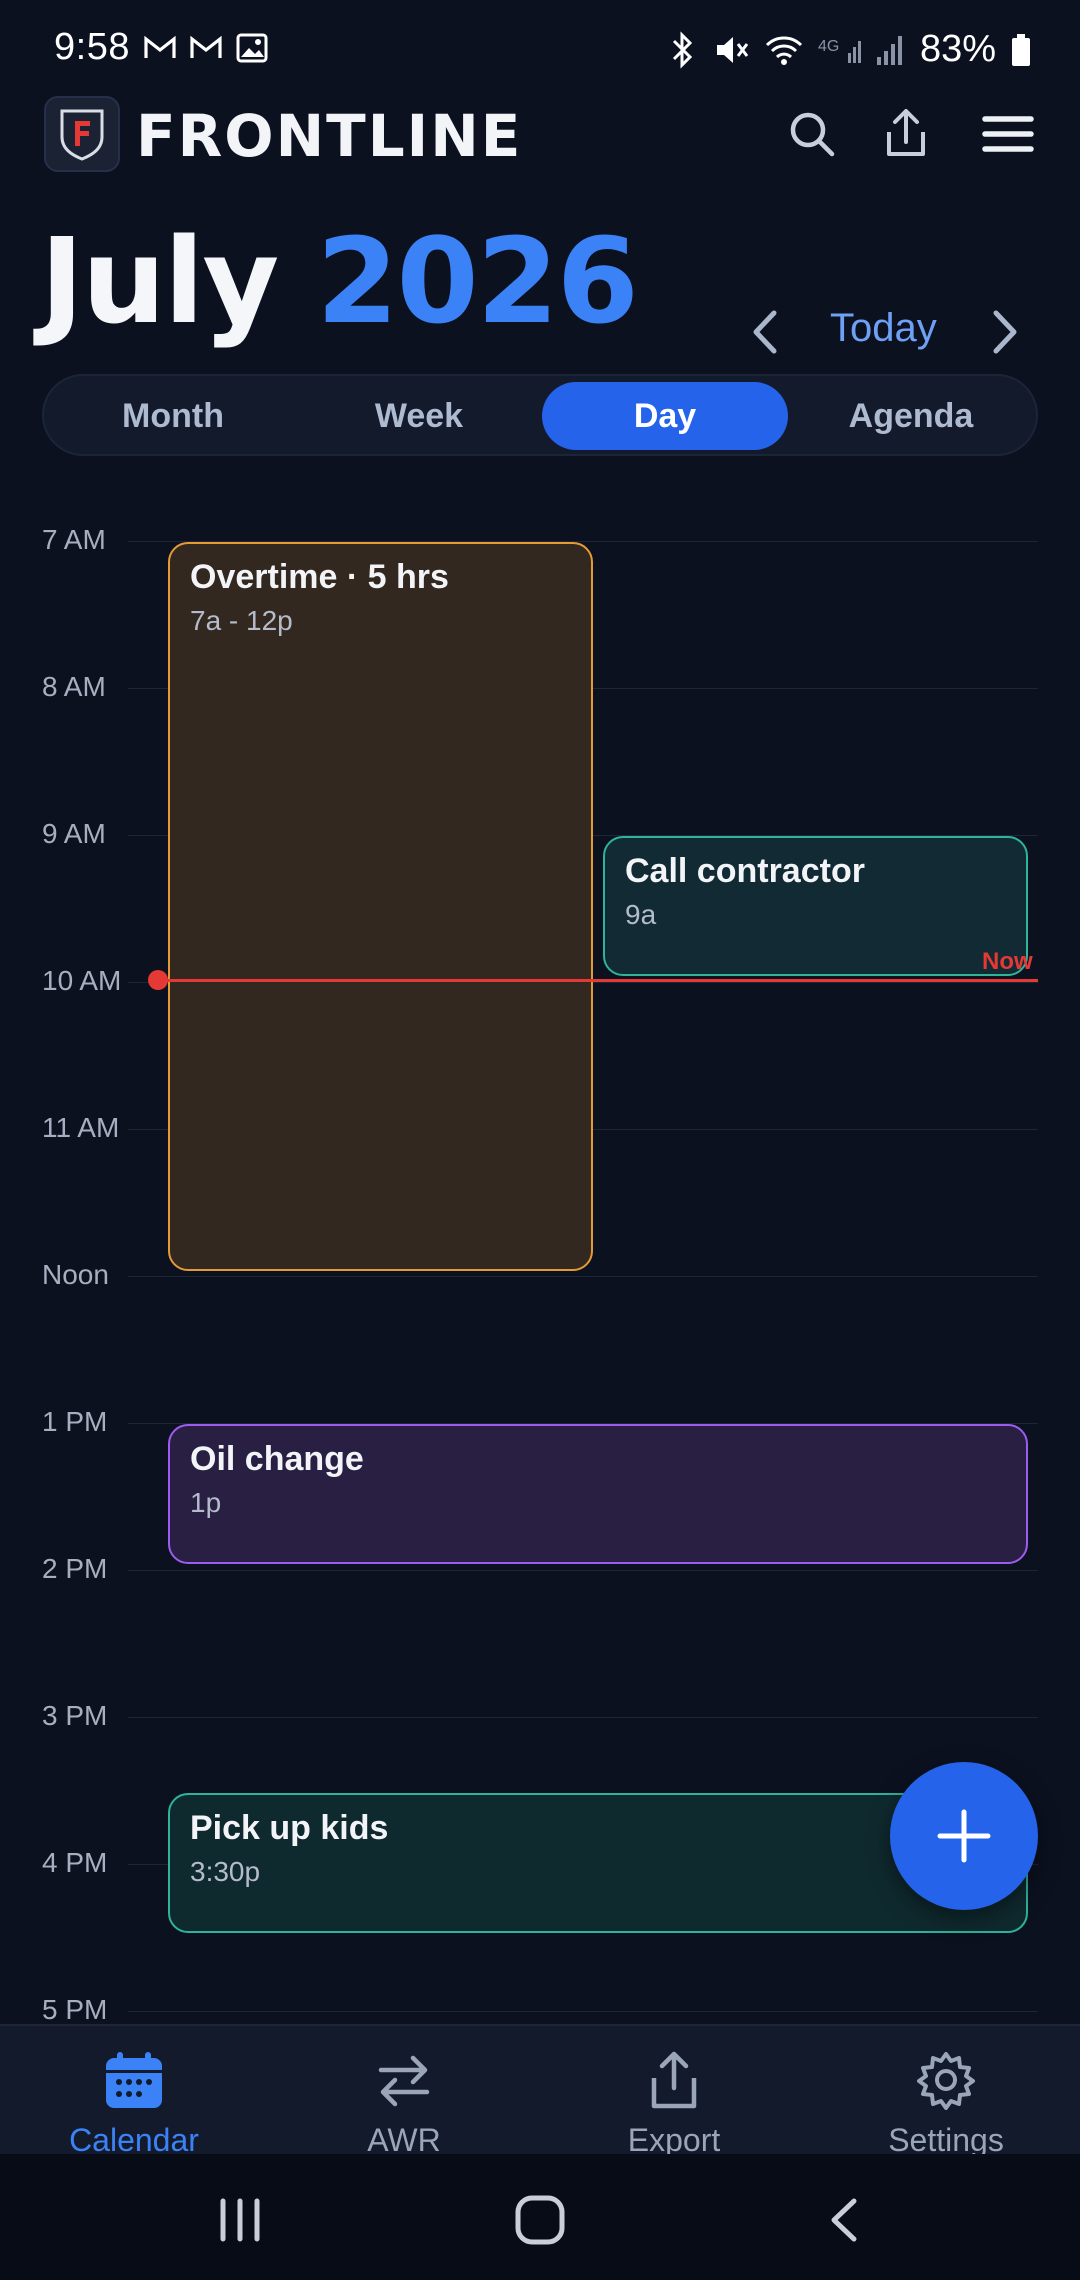 This screenshot has height=2280, width=1080. Describe the element at coordinates (74, 686) in the screenshot. I see `hour-label: 8 AM` at that location.